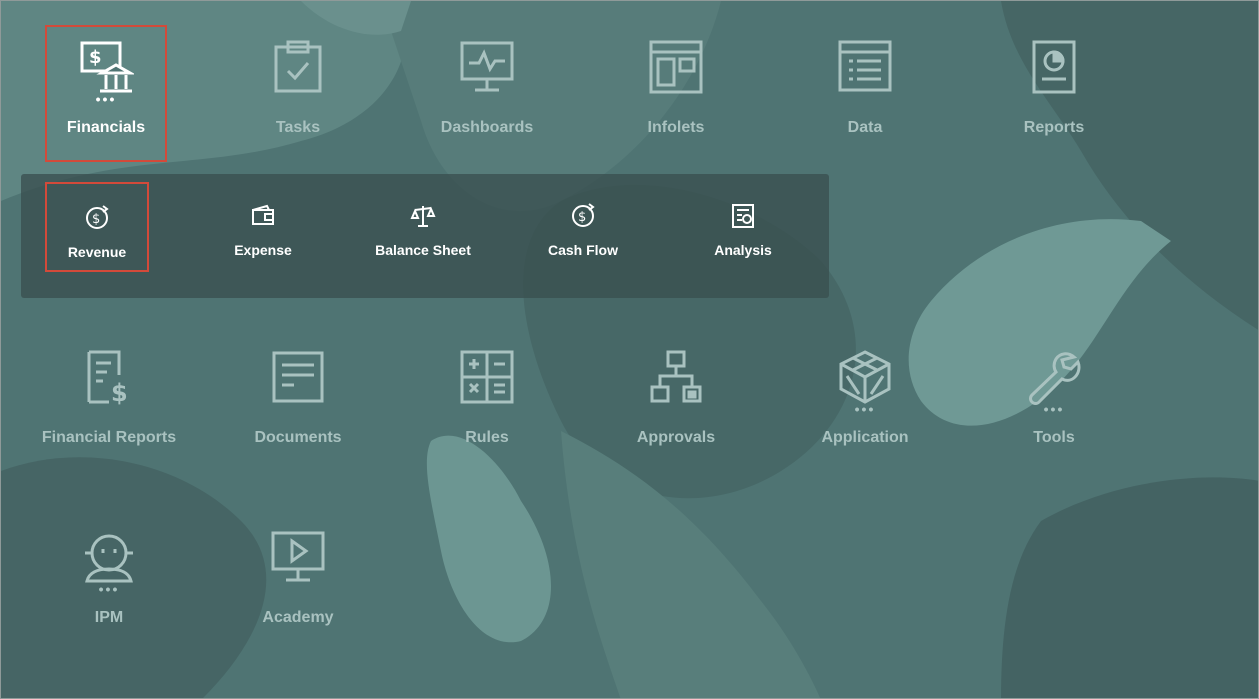 The height and width of the screenshot is (699, 1259). What do you see at coordinates (298, 377) in the screenshot?
I see `document-icon` at bounding box center [298, 377].